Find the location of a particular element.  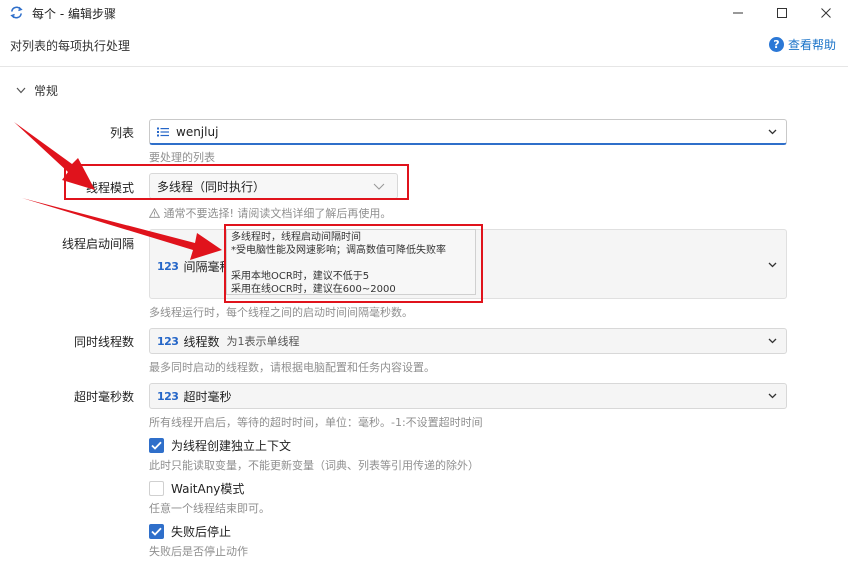

checkbox-stop-on-failure: 失败后停止 is located at coordinates (190, 531).